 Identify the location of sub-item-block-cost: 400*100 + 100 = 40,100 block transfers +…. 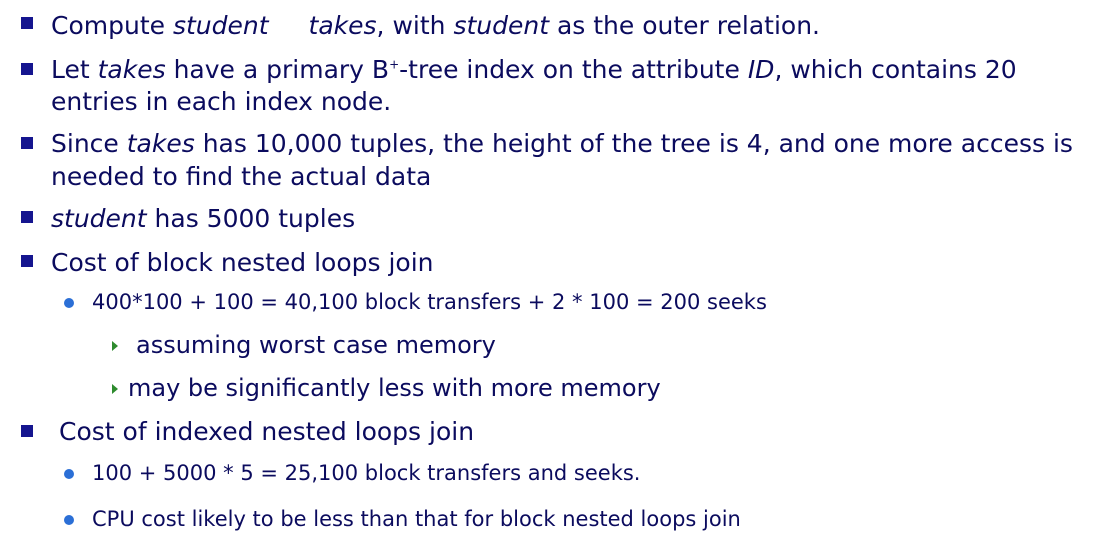
(429, 302).